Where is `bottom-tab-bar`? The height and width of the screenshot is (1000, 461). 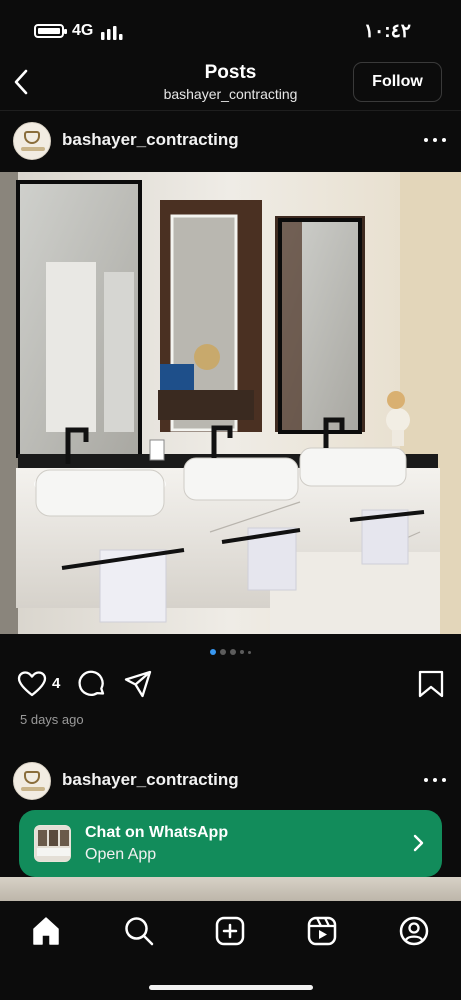
bottom-tab-bar is located at coordinates (230, 950).